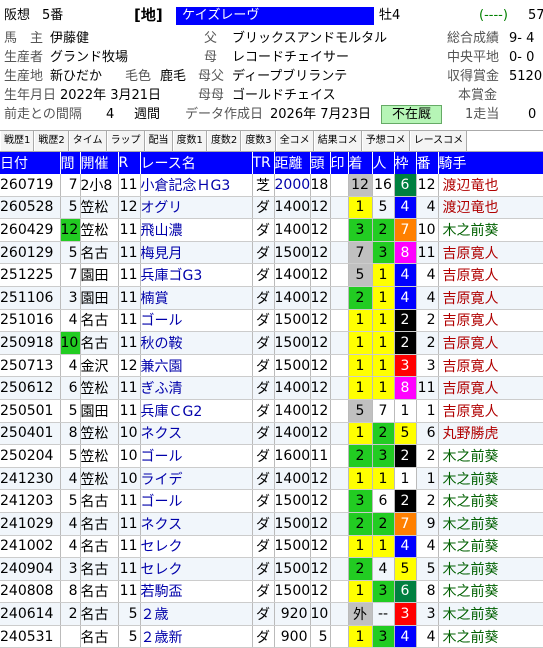 The width and height of the screenshot is (543, 648). I want to click on cell-pop: 3, so click(383, 636).